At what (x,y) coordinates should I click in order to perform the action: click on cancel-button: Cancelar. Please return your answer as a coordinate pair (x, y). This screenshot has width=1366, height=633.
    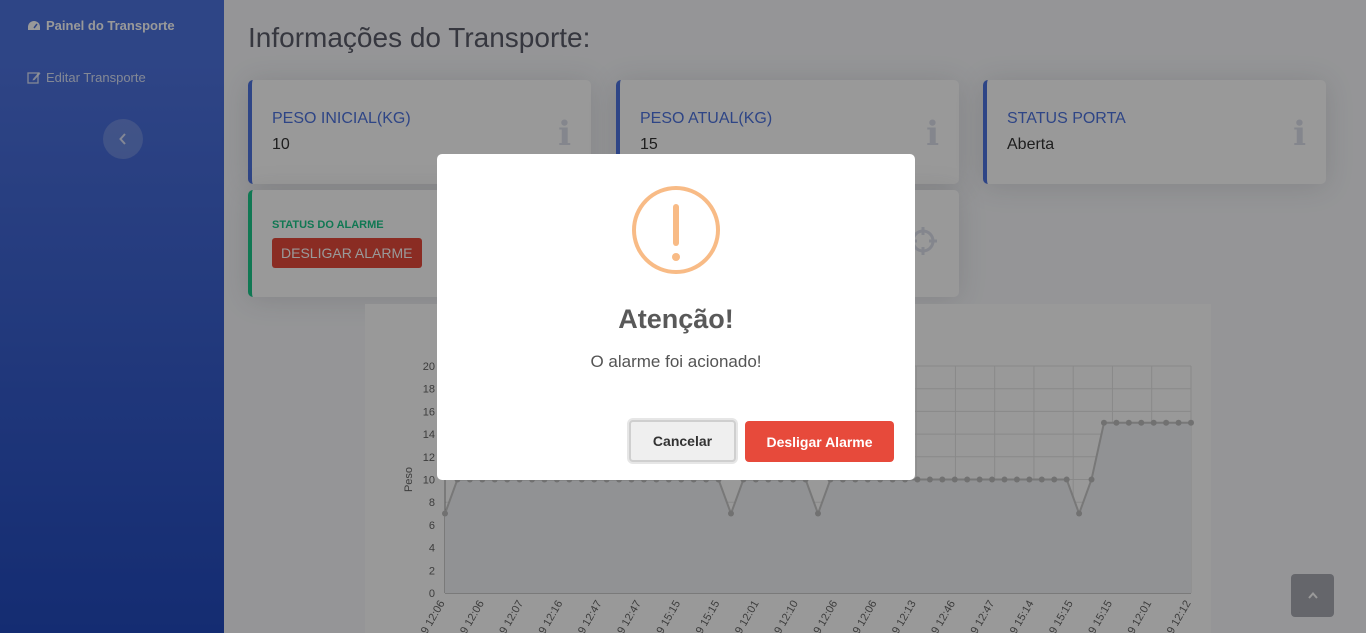
    Looking at the image, I should click on (682, 441).